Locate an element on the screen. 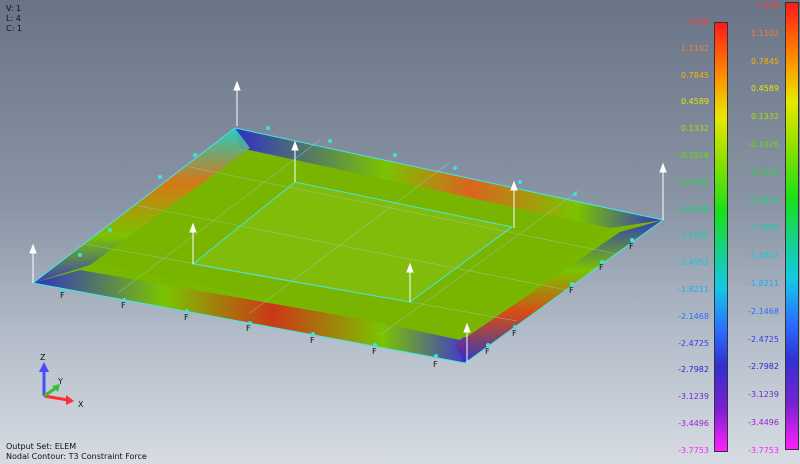 This screenshot has height=464, width=800. view-number: V: 1 is located at coordinates (14, 8).